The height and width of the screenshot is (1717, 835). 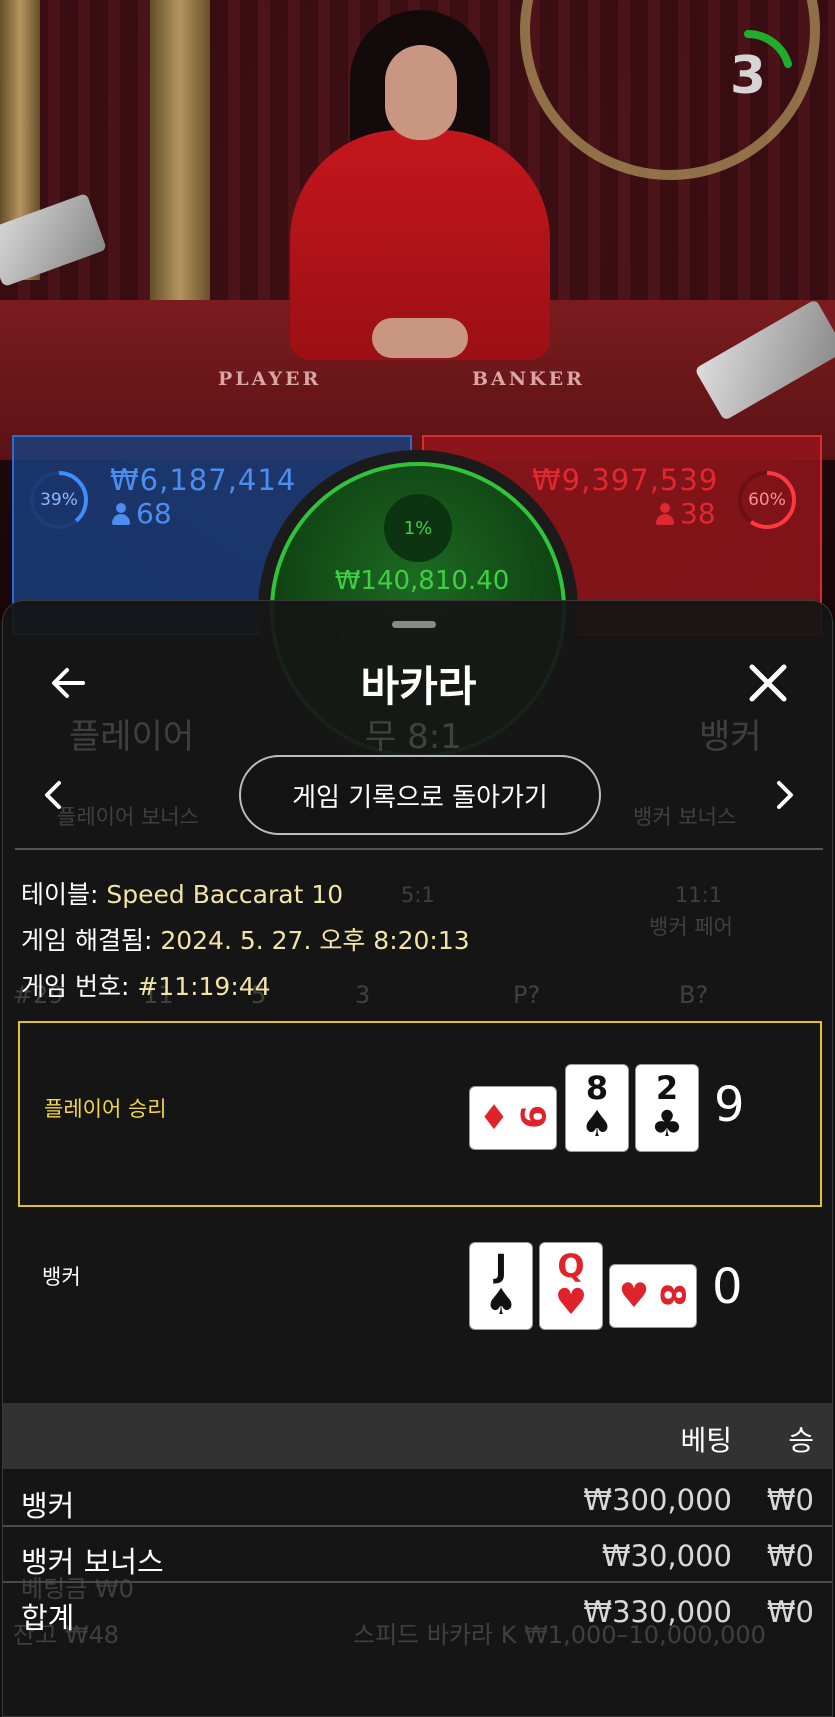 I want to click on banker-bettor-count: 38, so click(x=686, y=513).